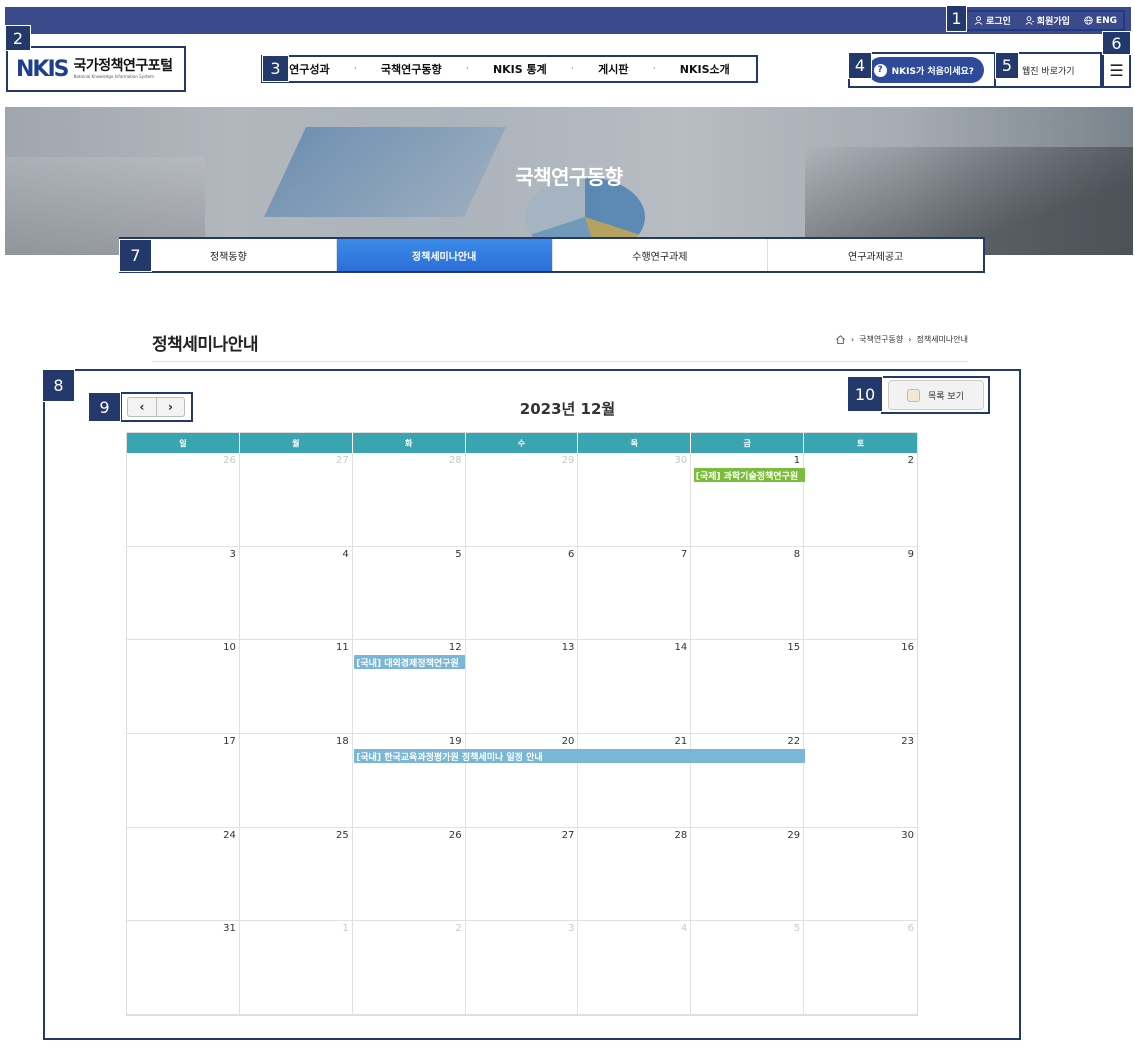 The image size is (1135, 1056). What do you see at coordinates (992, 20) in the screenshot?
I see `login-link: 로그인` at bounding box center [992, 20].